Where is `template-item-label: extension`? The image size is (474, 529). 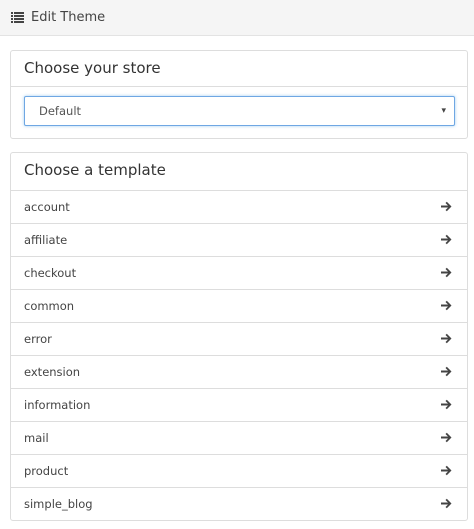
template-item-label: extension is located at coordinates (52, 372).